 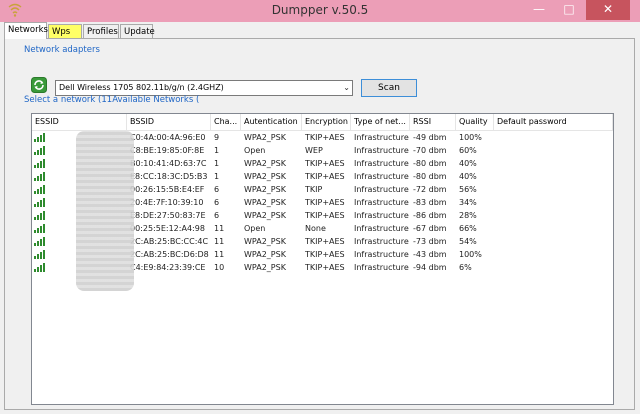 I want to click on col-bssid-header: BSSID, so click(x=169, y=122).